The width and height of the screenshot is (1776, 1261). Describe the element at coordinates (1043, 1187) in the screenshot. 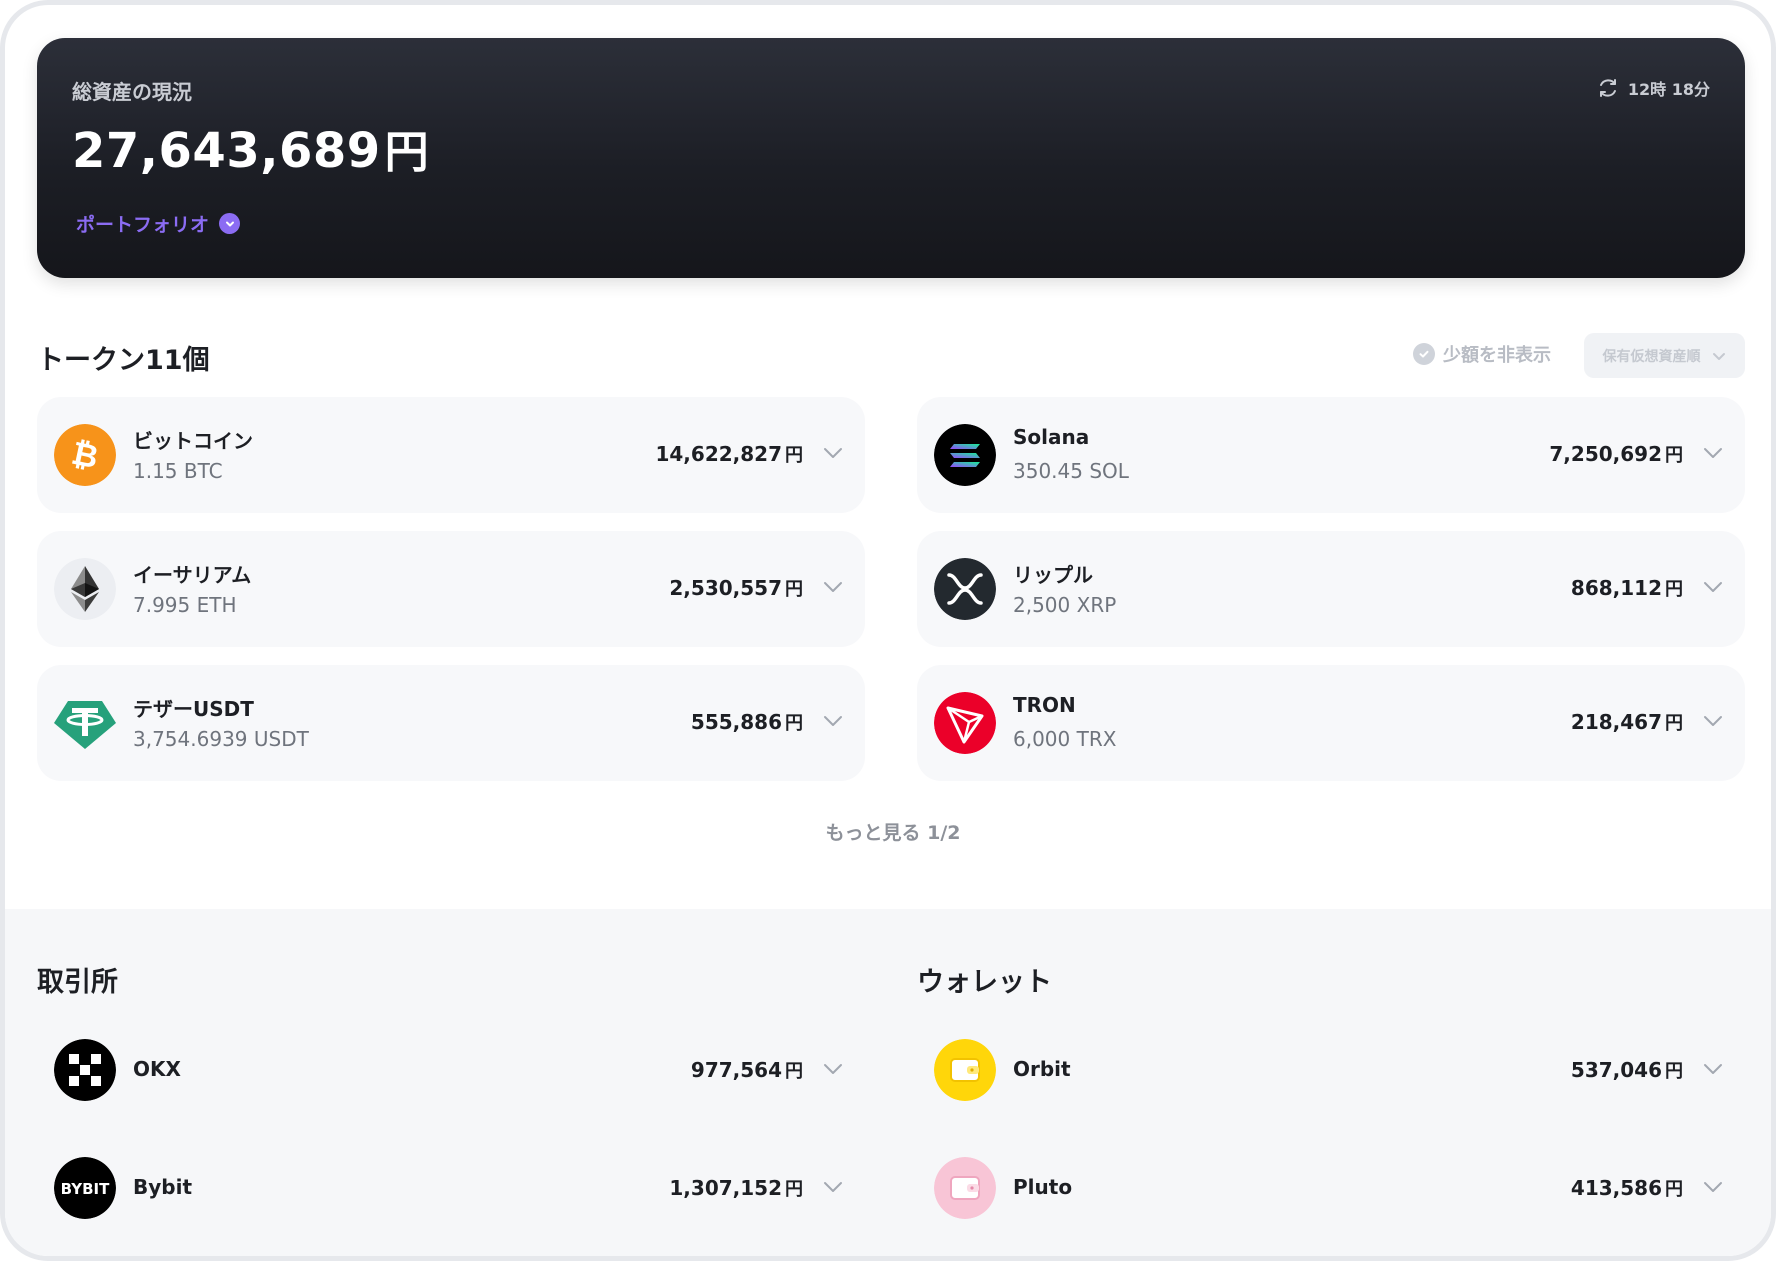

I see `wallet-name: Pluto` at that location.